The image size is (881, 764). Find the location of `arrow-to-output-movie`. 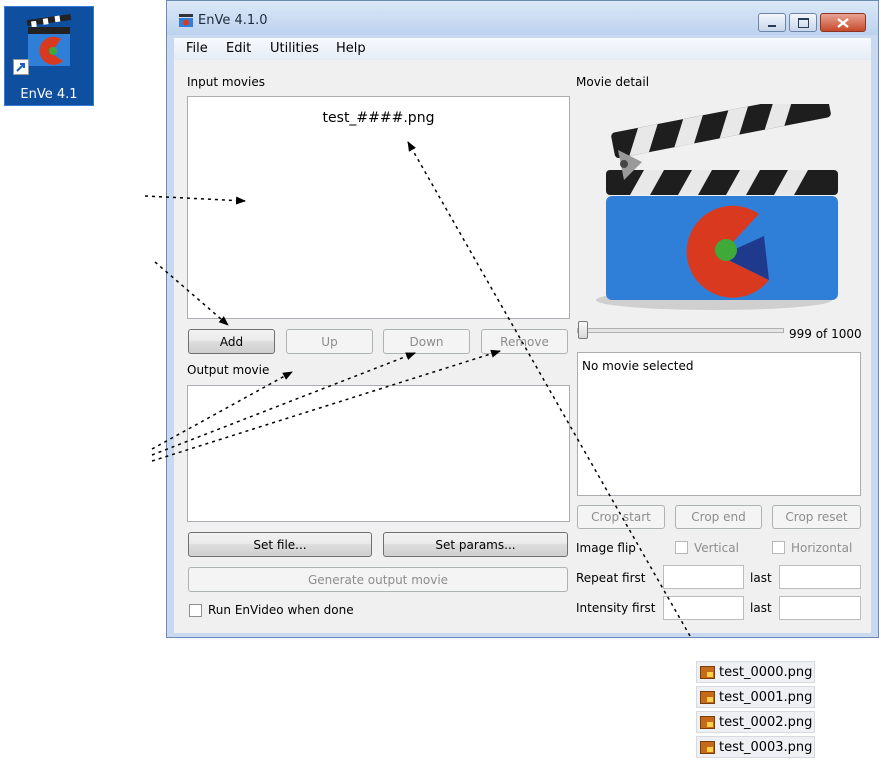

arrow-to-output-movie is located at coordinates (222, 410).